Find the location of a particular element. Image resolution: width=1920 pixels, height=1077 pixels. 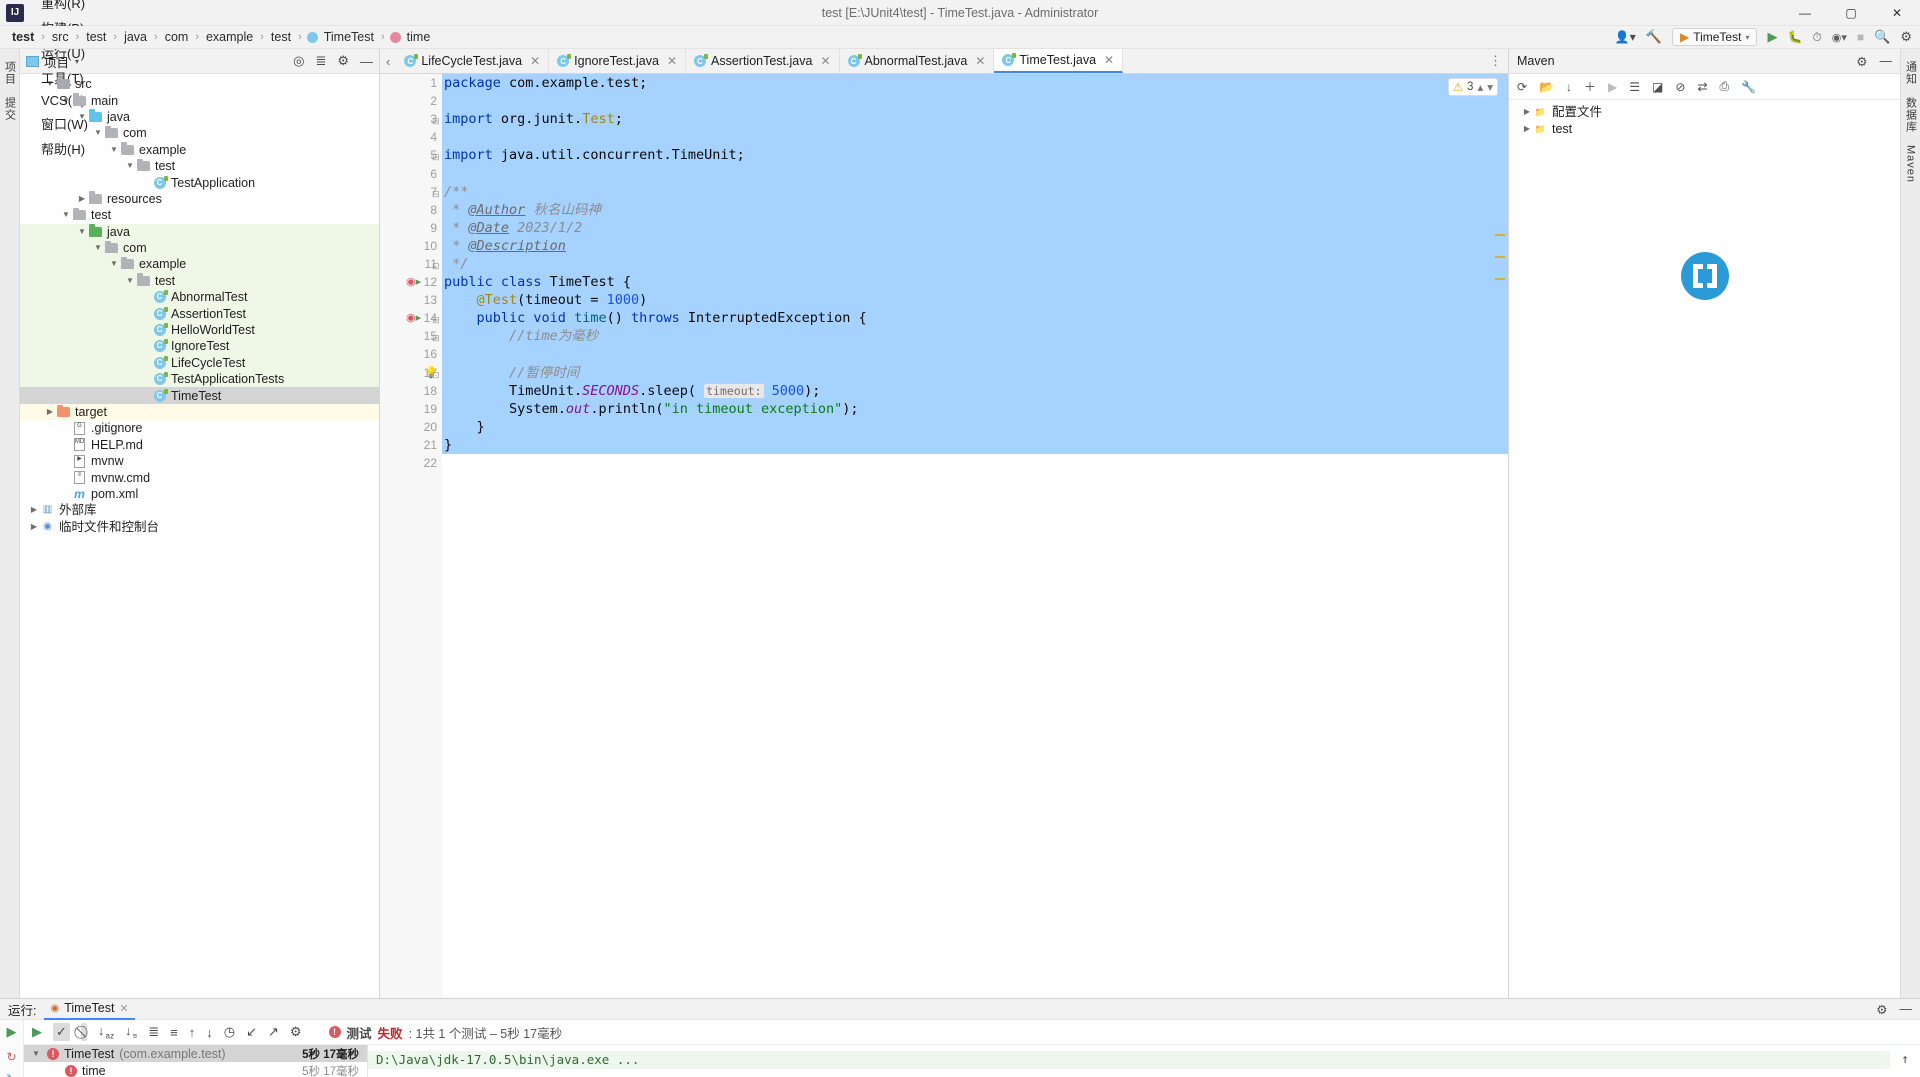

strip-tab-notifications: 通知 is located at coordinates (1911, 73).